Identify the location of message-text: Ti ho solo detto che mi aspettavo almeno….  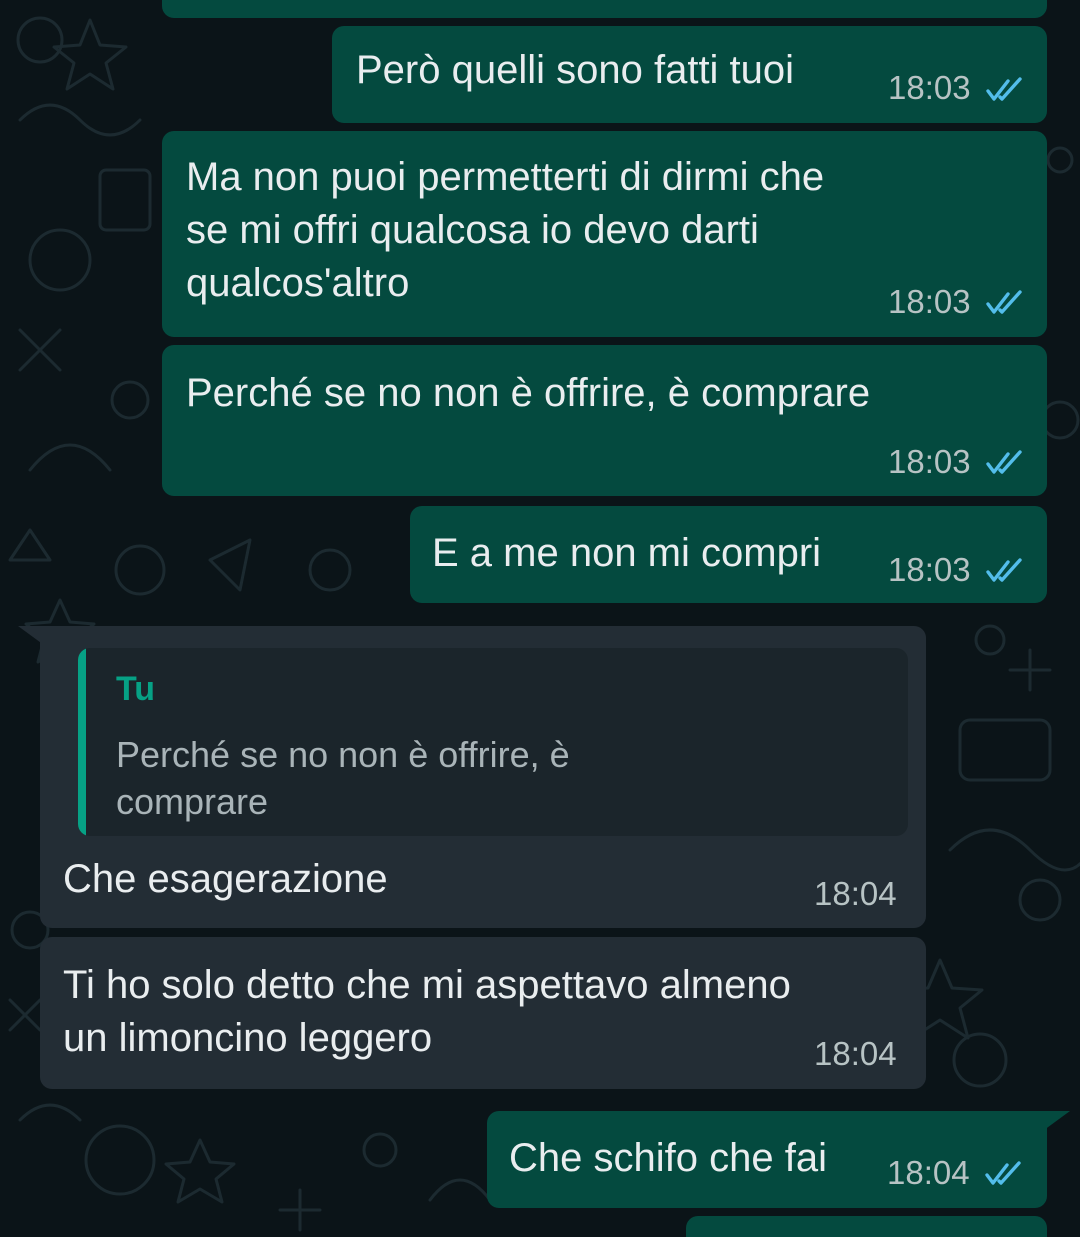
(427, 1011).